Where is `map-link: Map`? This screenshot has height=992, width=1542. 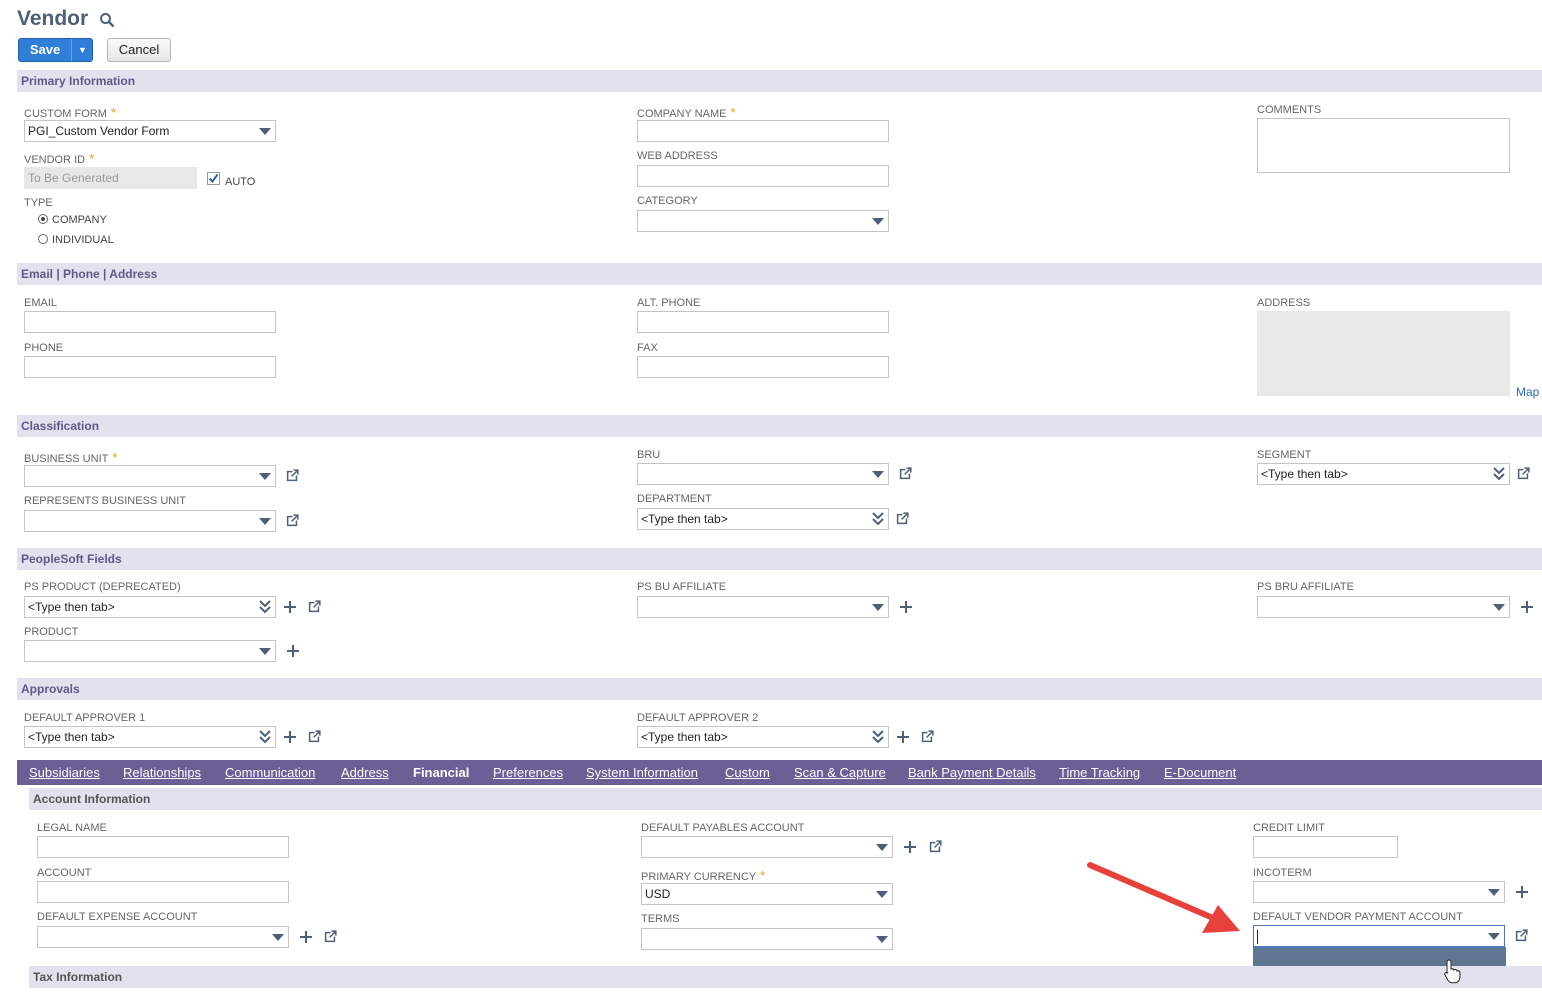
map-link: Map is located at coordinates (1527, 392).